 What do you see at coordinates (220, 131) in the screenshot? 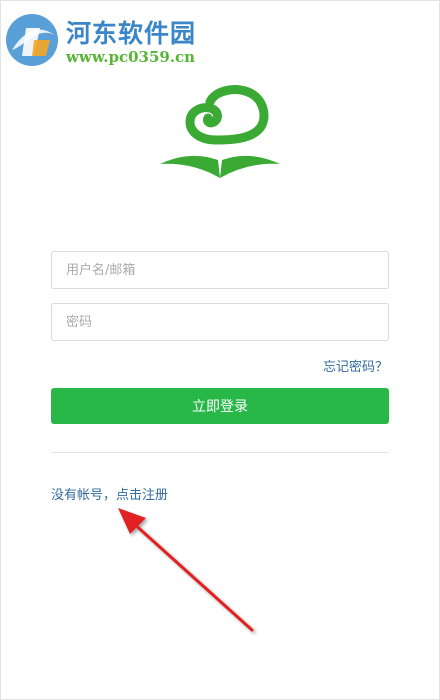
I see `cloud-book-logo-icon` at bounding box center [220, 131].